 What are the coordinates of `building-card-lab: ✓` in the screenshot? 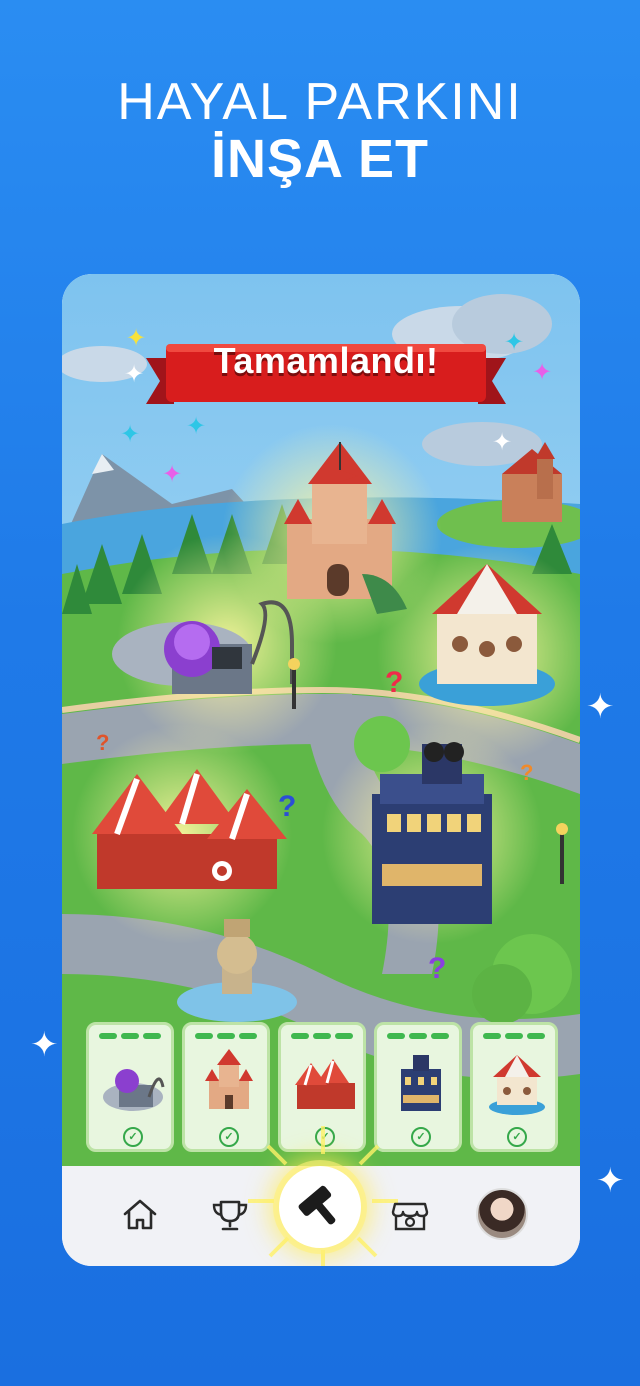 It's located at (130, 1087).